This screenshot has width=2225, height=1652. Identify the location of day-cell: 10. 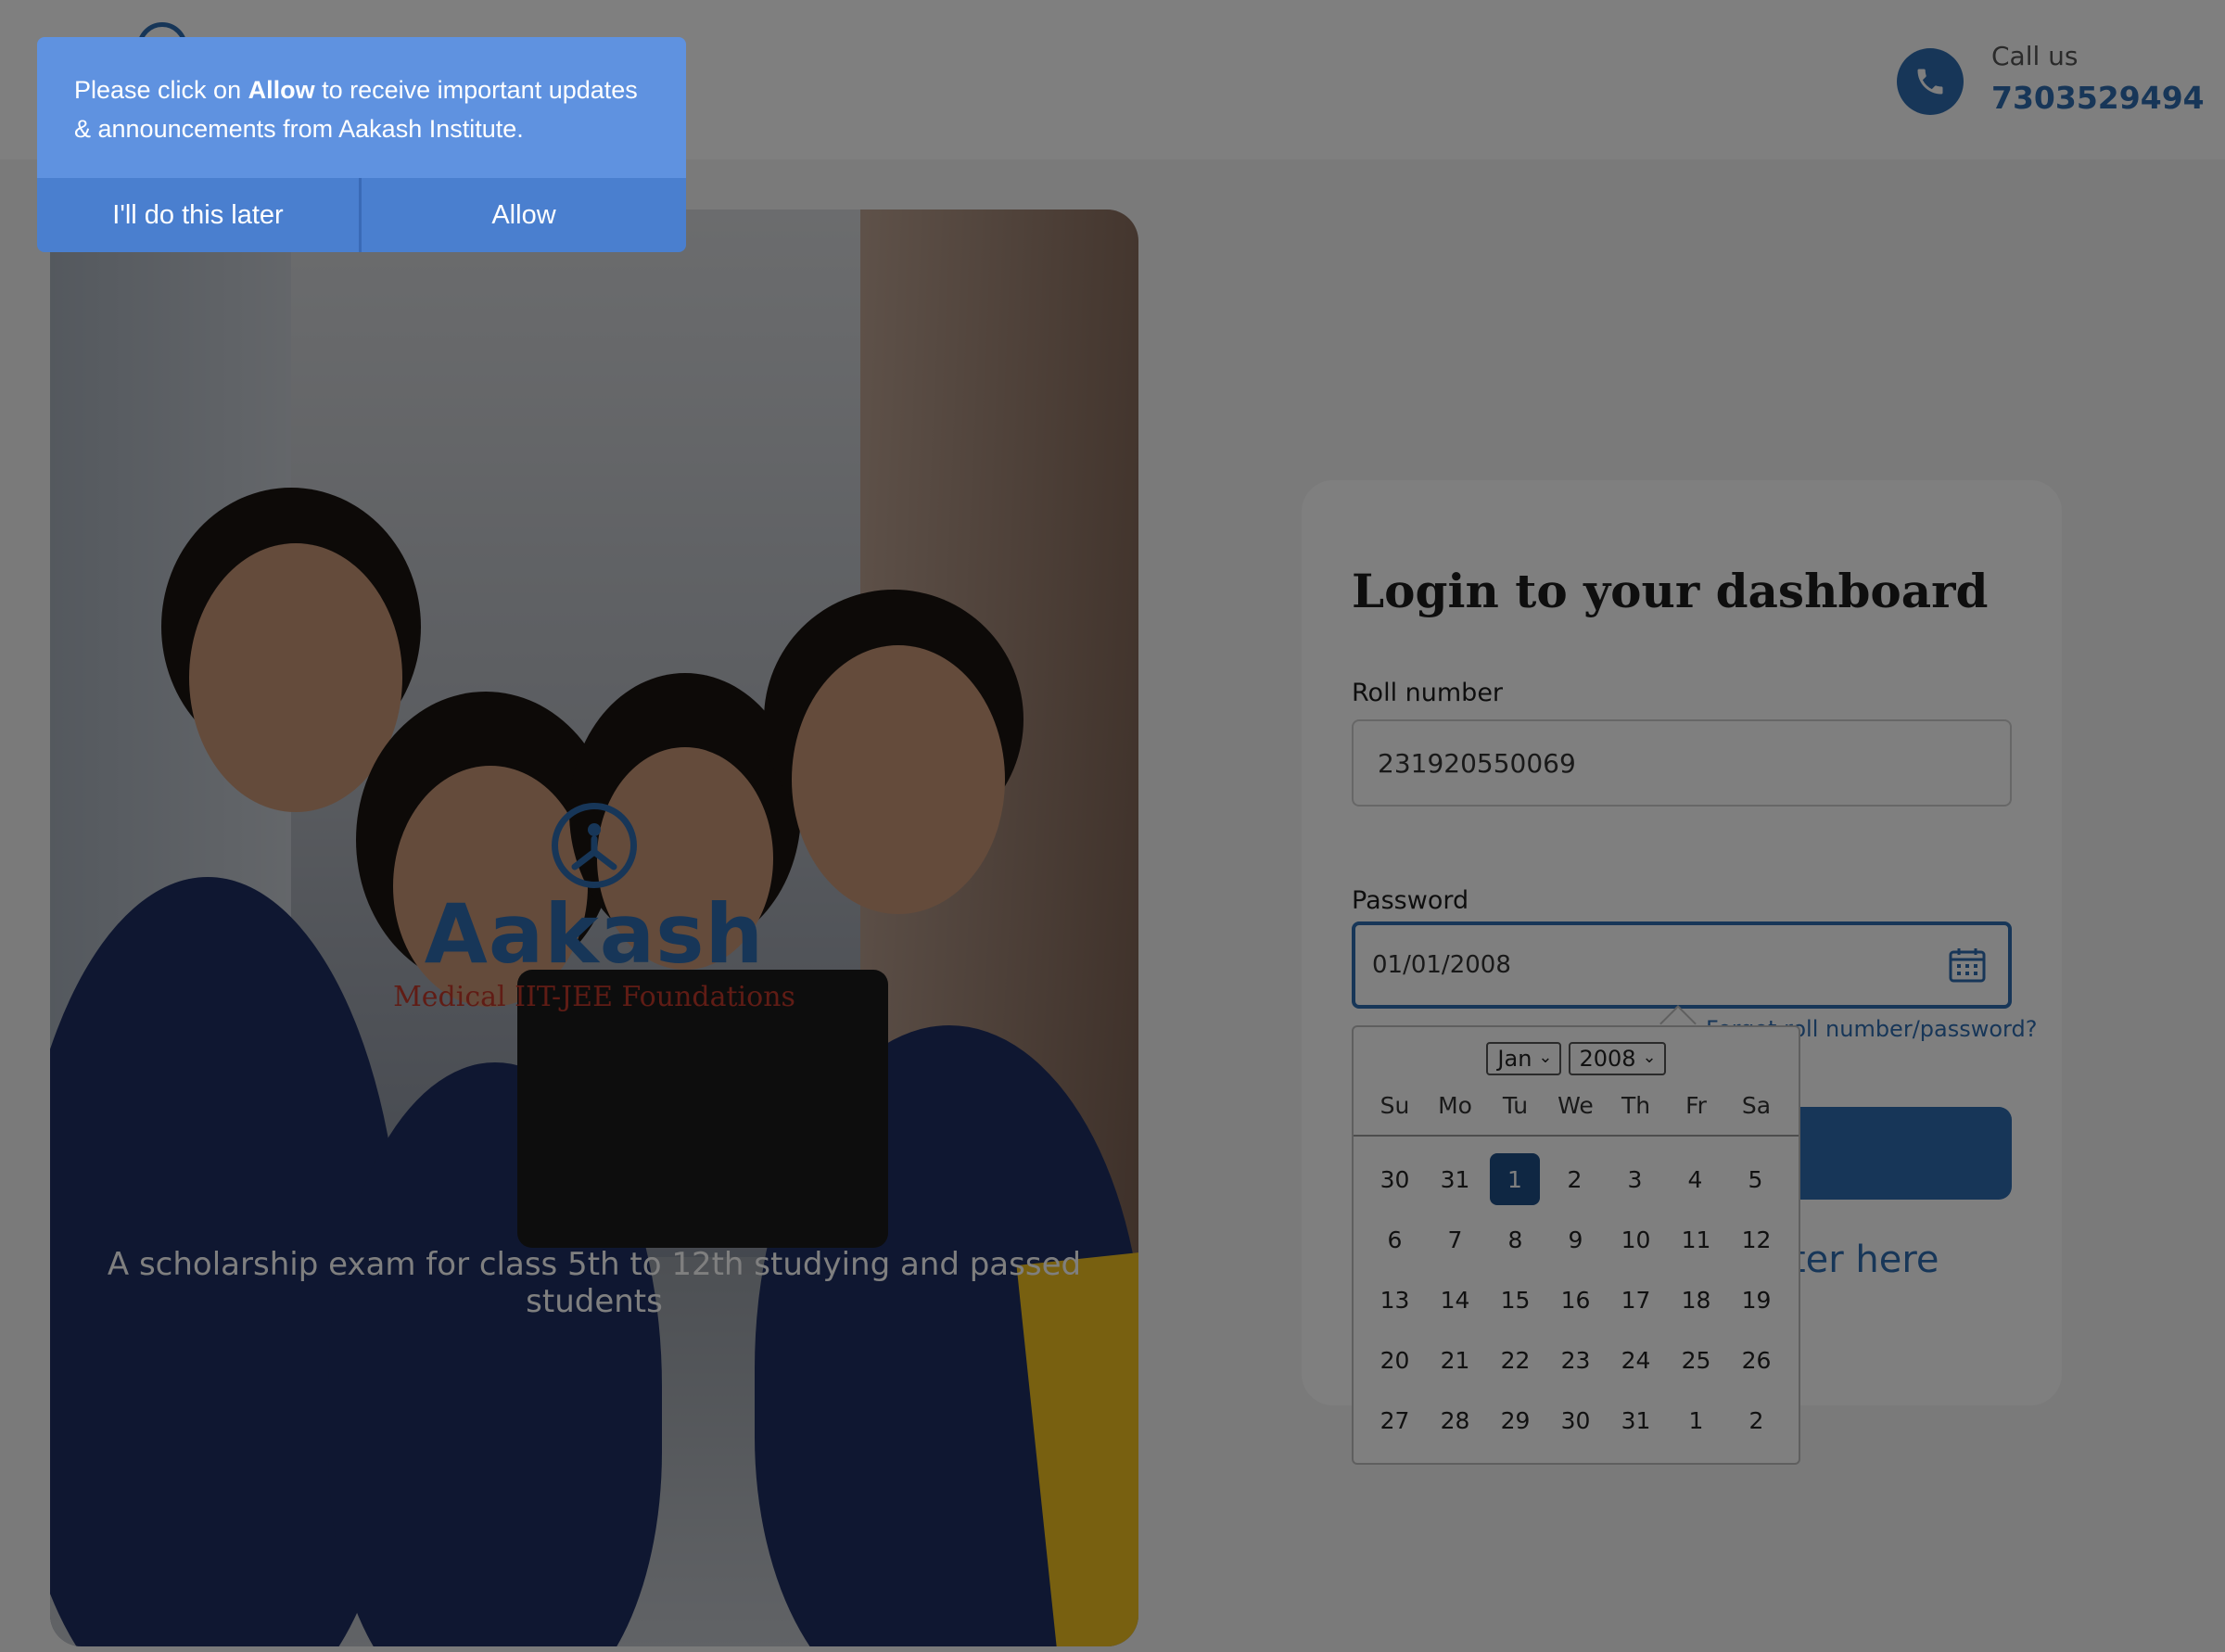
(1636, 1239).